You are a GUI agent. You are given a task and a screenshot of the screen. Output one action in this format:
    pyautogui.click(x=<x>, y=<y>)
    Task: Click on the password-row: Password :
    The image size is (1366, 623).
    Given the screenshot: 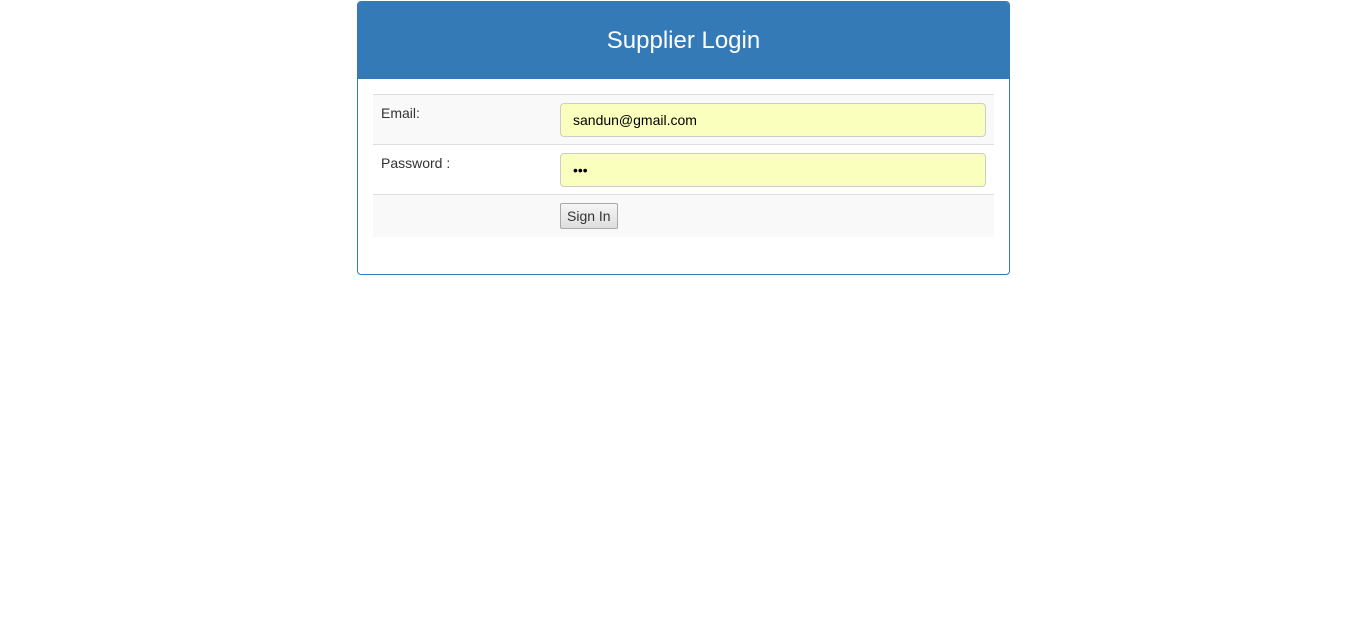 What is the action you would take?
    pyautogui.click(x=683, y=170)
    